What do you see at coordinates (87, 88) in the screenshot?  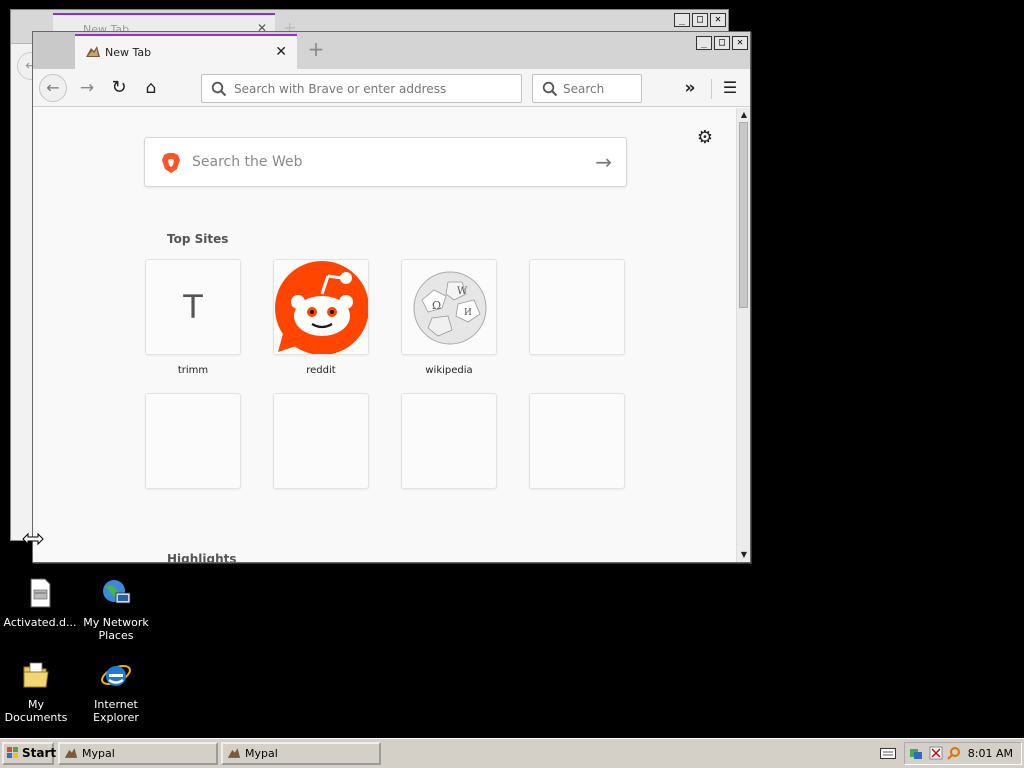 I see `forward-button: →` at bounding box center [87, 88].